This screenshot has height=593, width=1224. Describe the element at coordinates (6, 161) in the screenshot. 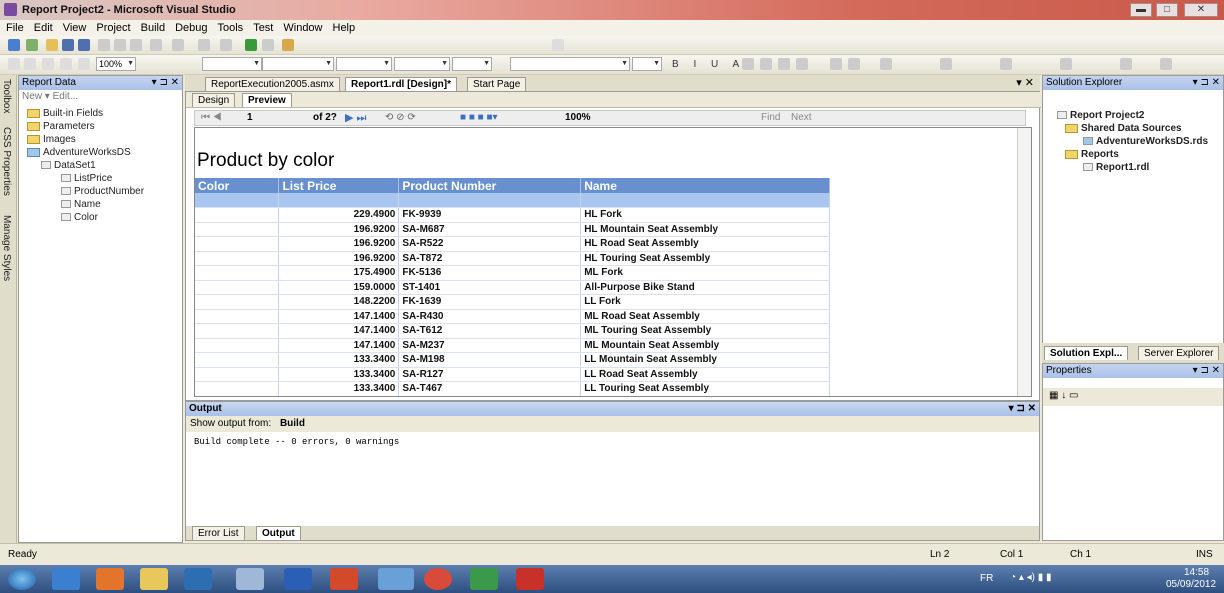

I see `css-properties-tab: CSS Properties` at that location.